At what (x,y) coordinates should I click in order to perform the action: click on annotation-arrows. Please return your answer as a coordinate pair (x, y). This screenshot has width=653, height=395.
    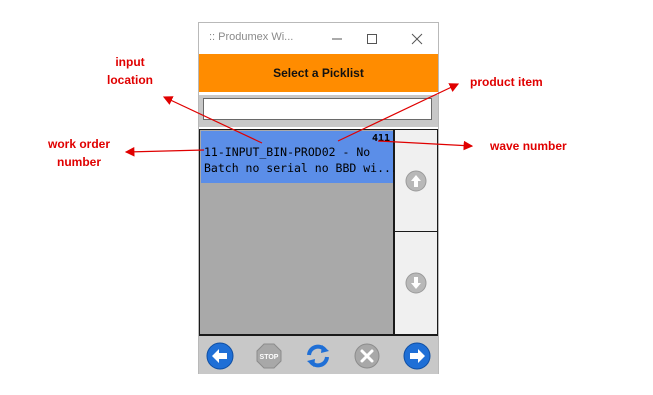
    Looking at the image, I should click on (299, 120).